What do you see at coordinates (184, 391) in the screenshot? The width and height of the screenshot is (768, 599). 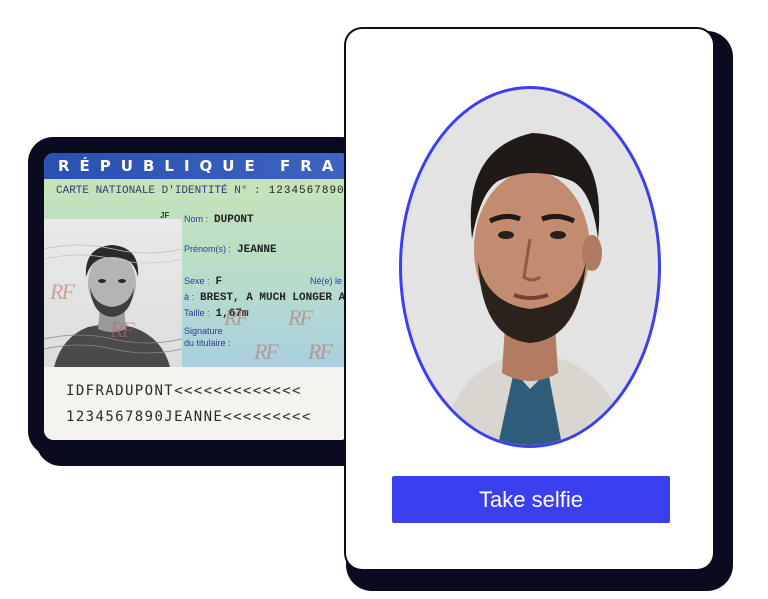 I see `mrz-line-1: IDFRADUPONT<<<<<<<<<<<<<` at bounding box center [184, 391].